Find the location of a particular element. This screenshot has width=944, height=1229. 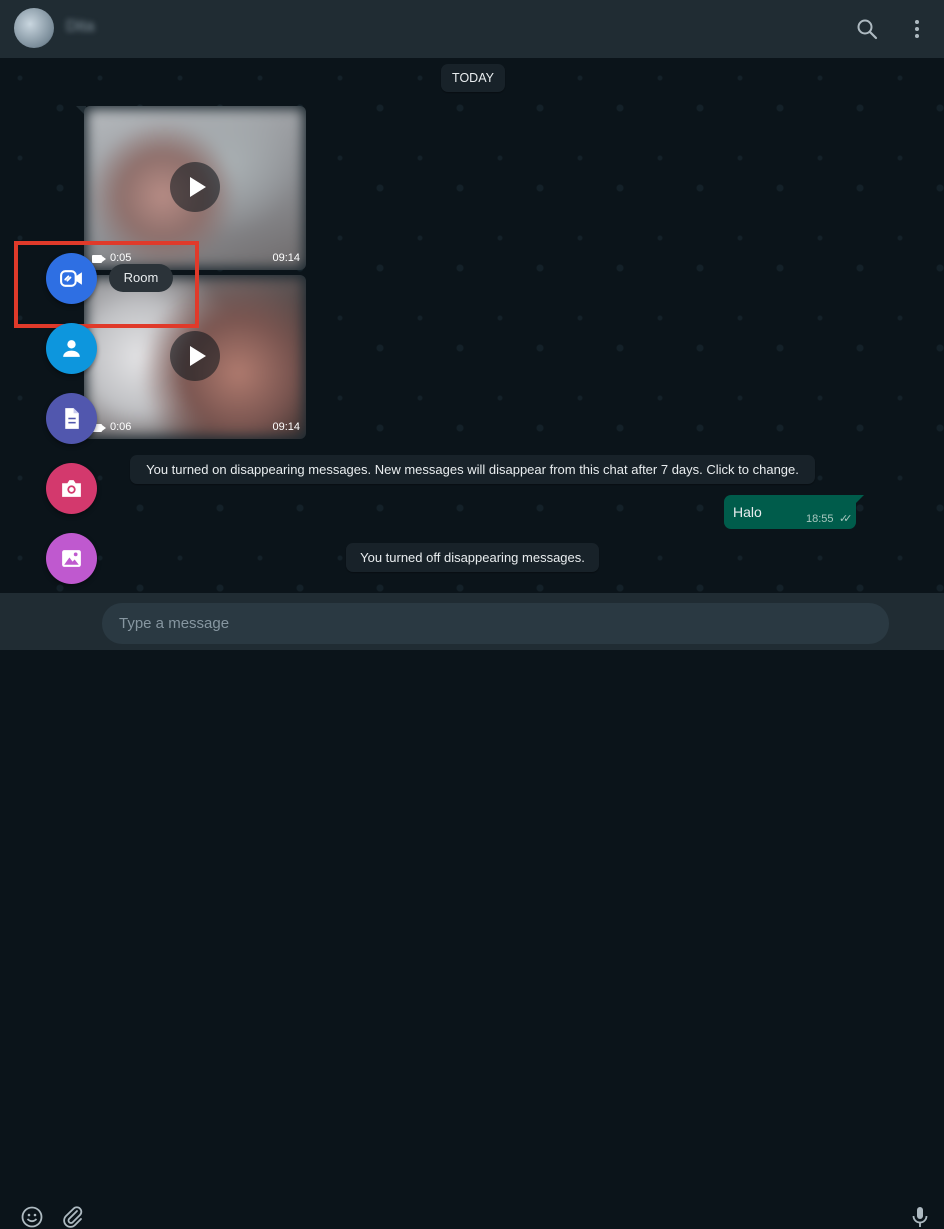

contact-button is located at coordinates (71, 348).